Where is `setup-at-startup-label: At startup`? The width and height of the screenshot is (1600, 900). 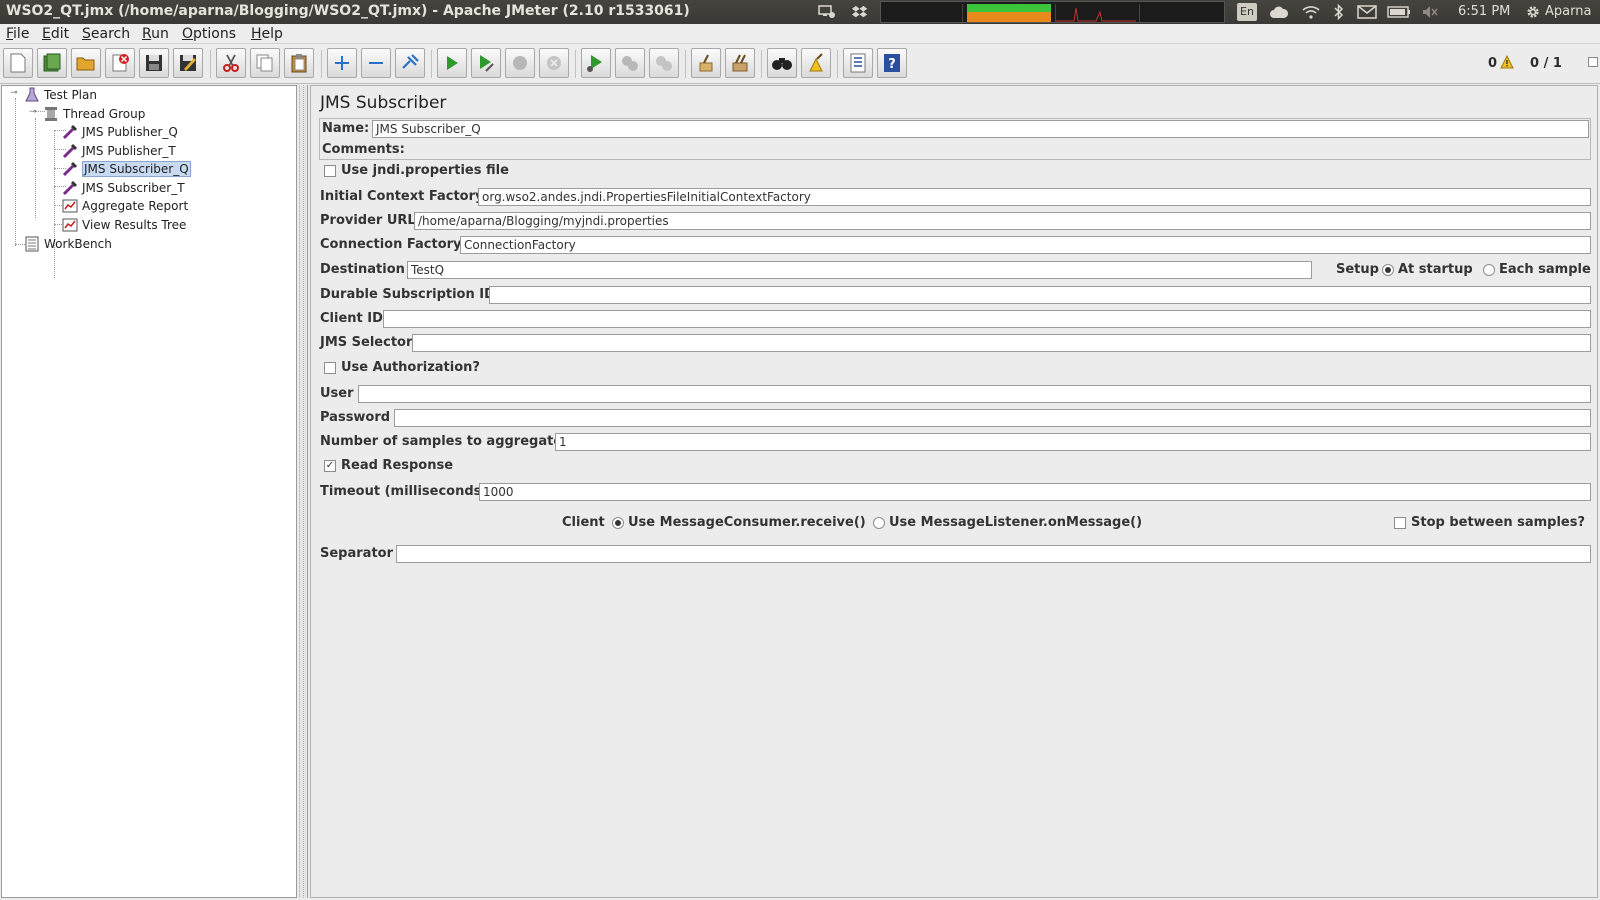 setup-at-startup-label: At startup is located at coordinates (1435, 269).